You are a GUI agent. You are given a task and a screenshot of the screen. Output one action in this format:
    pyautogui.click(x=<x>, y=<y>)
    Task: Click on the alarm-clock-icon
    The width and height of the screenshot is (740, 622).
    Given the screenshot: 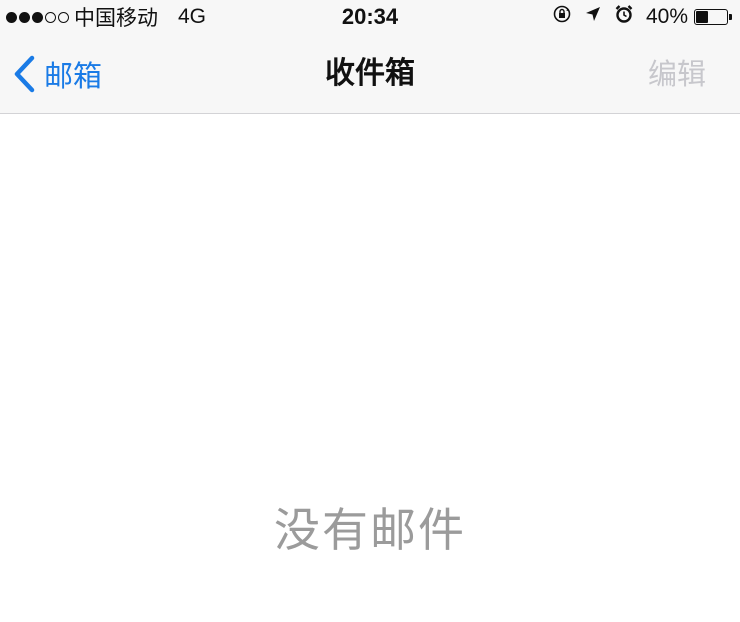 What is the action you would take?
    pyautogui.click(x=624, y=17)
    